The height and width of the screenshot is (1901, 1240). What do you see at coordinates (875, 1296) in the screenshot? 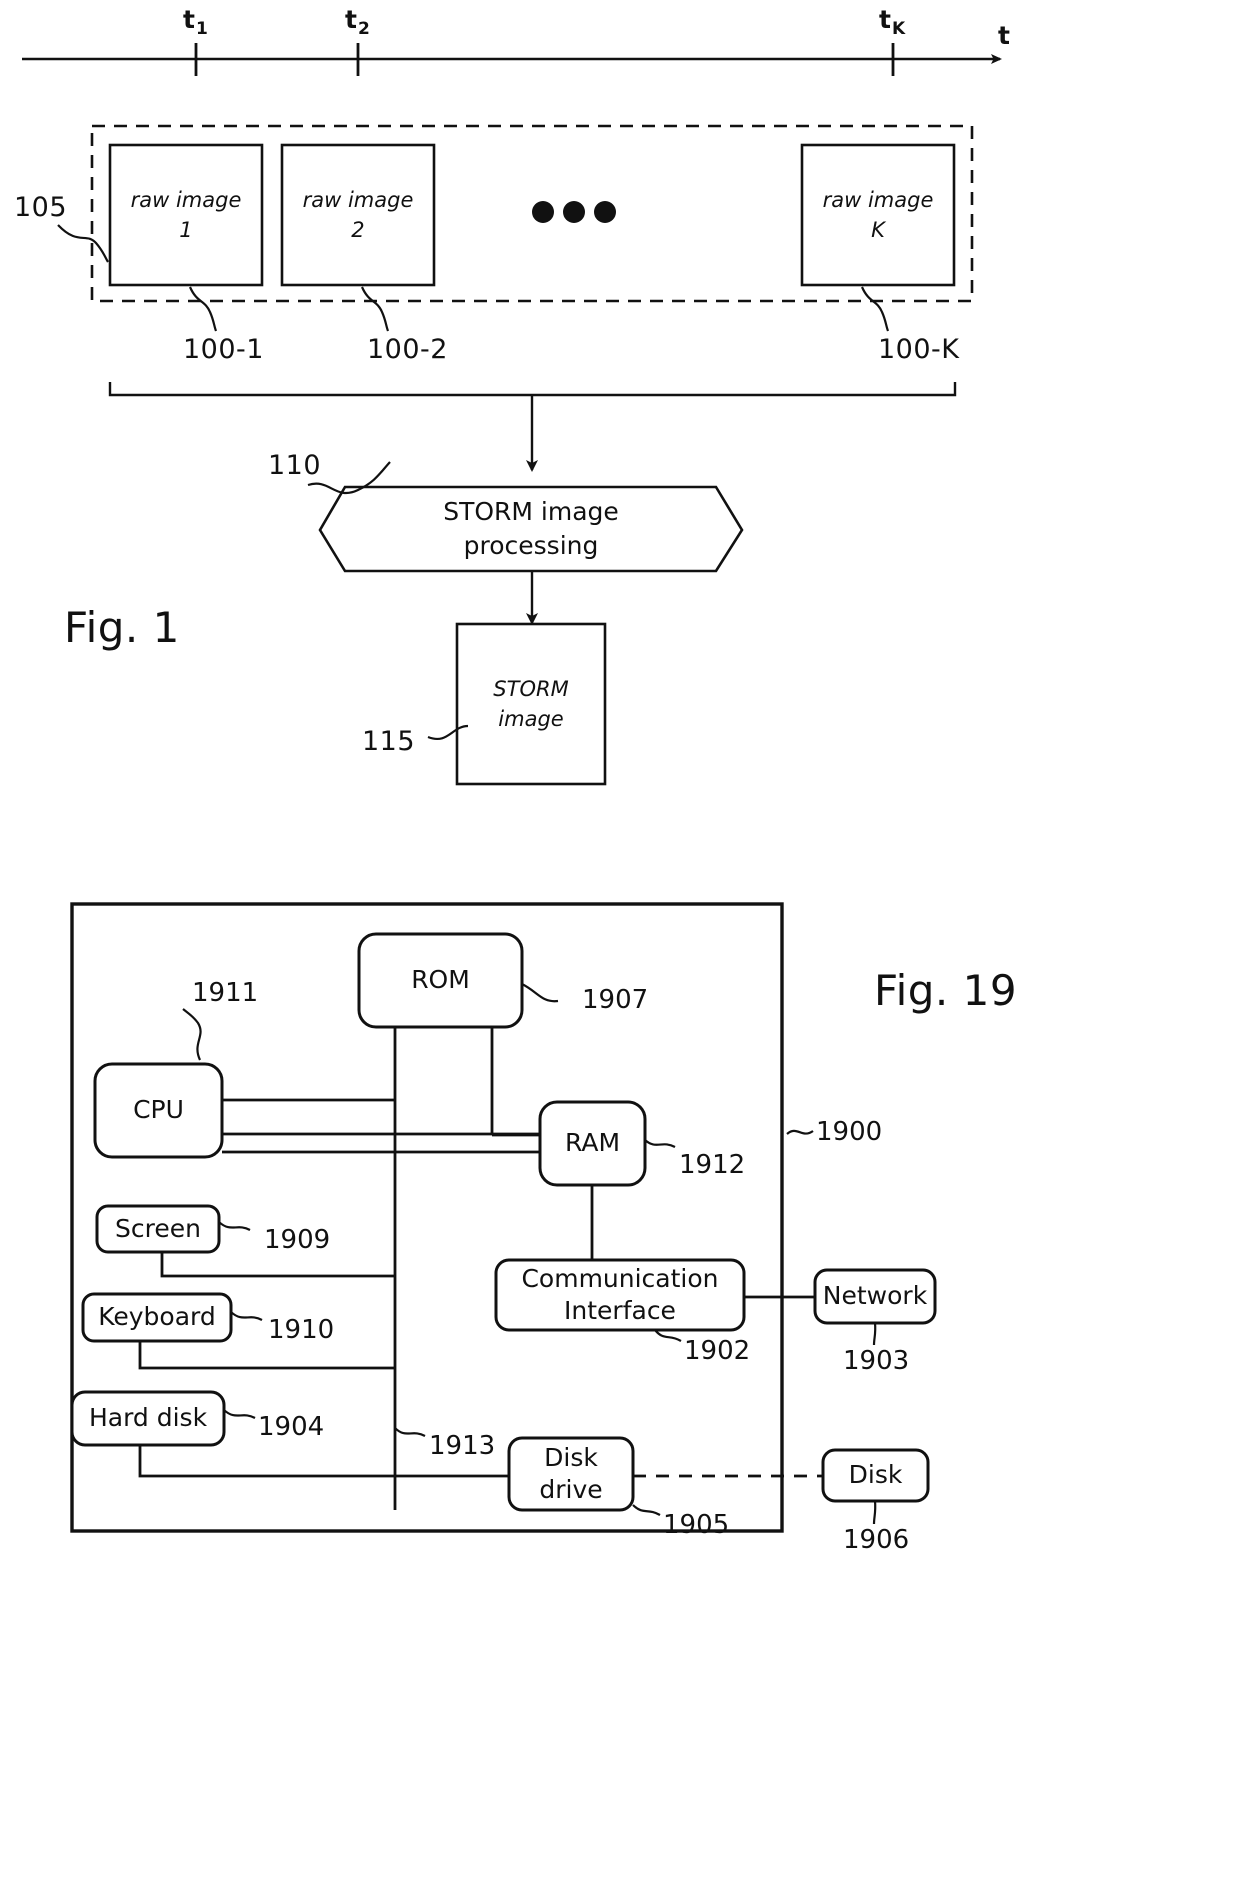
I see `block-label-network: Network` at bounding box center [875, 1296].